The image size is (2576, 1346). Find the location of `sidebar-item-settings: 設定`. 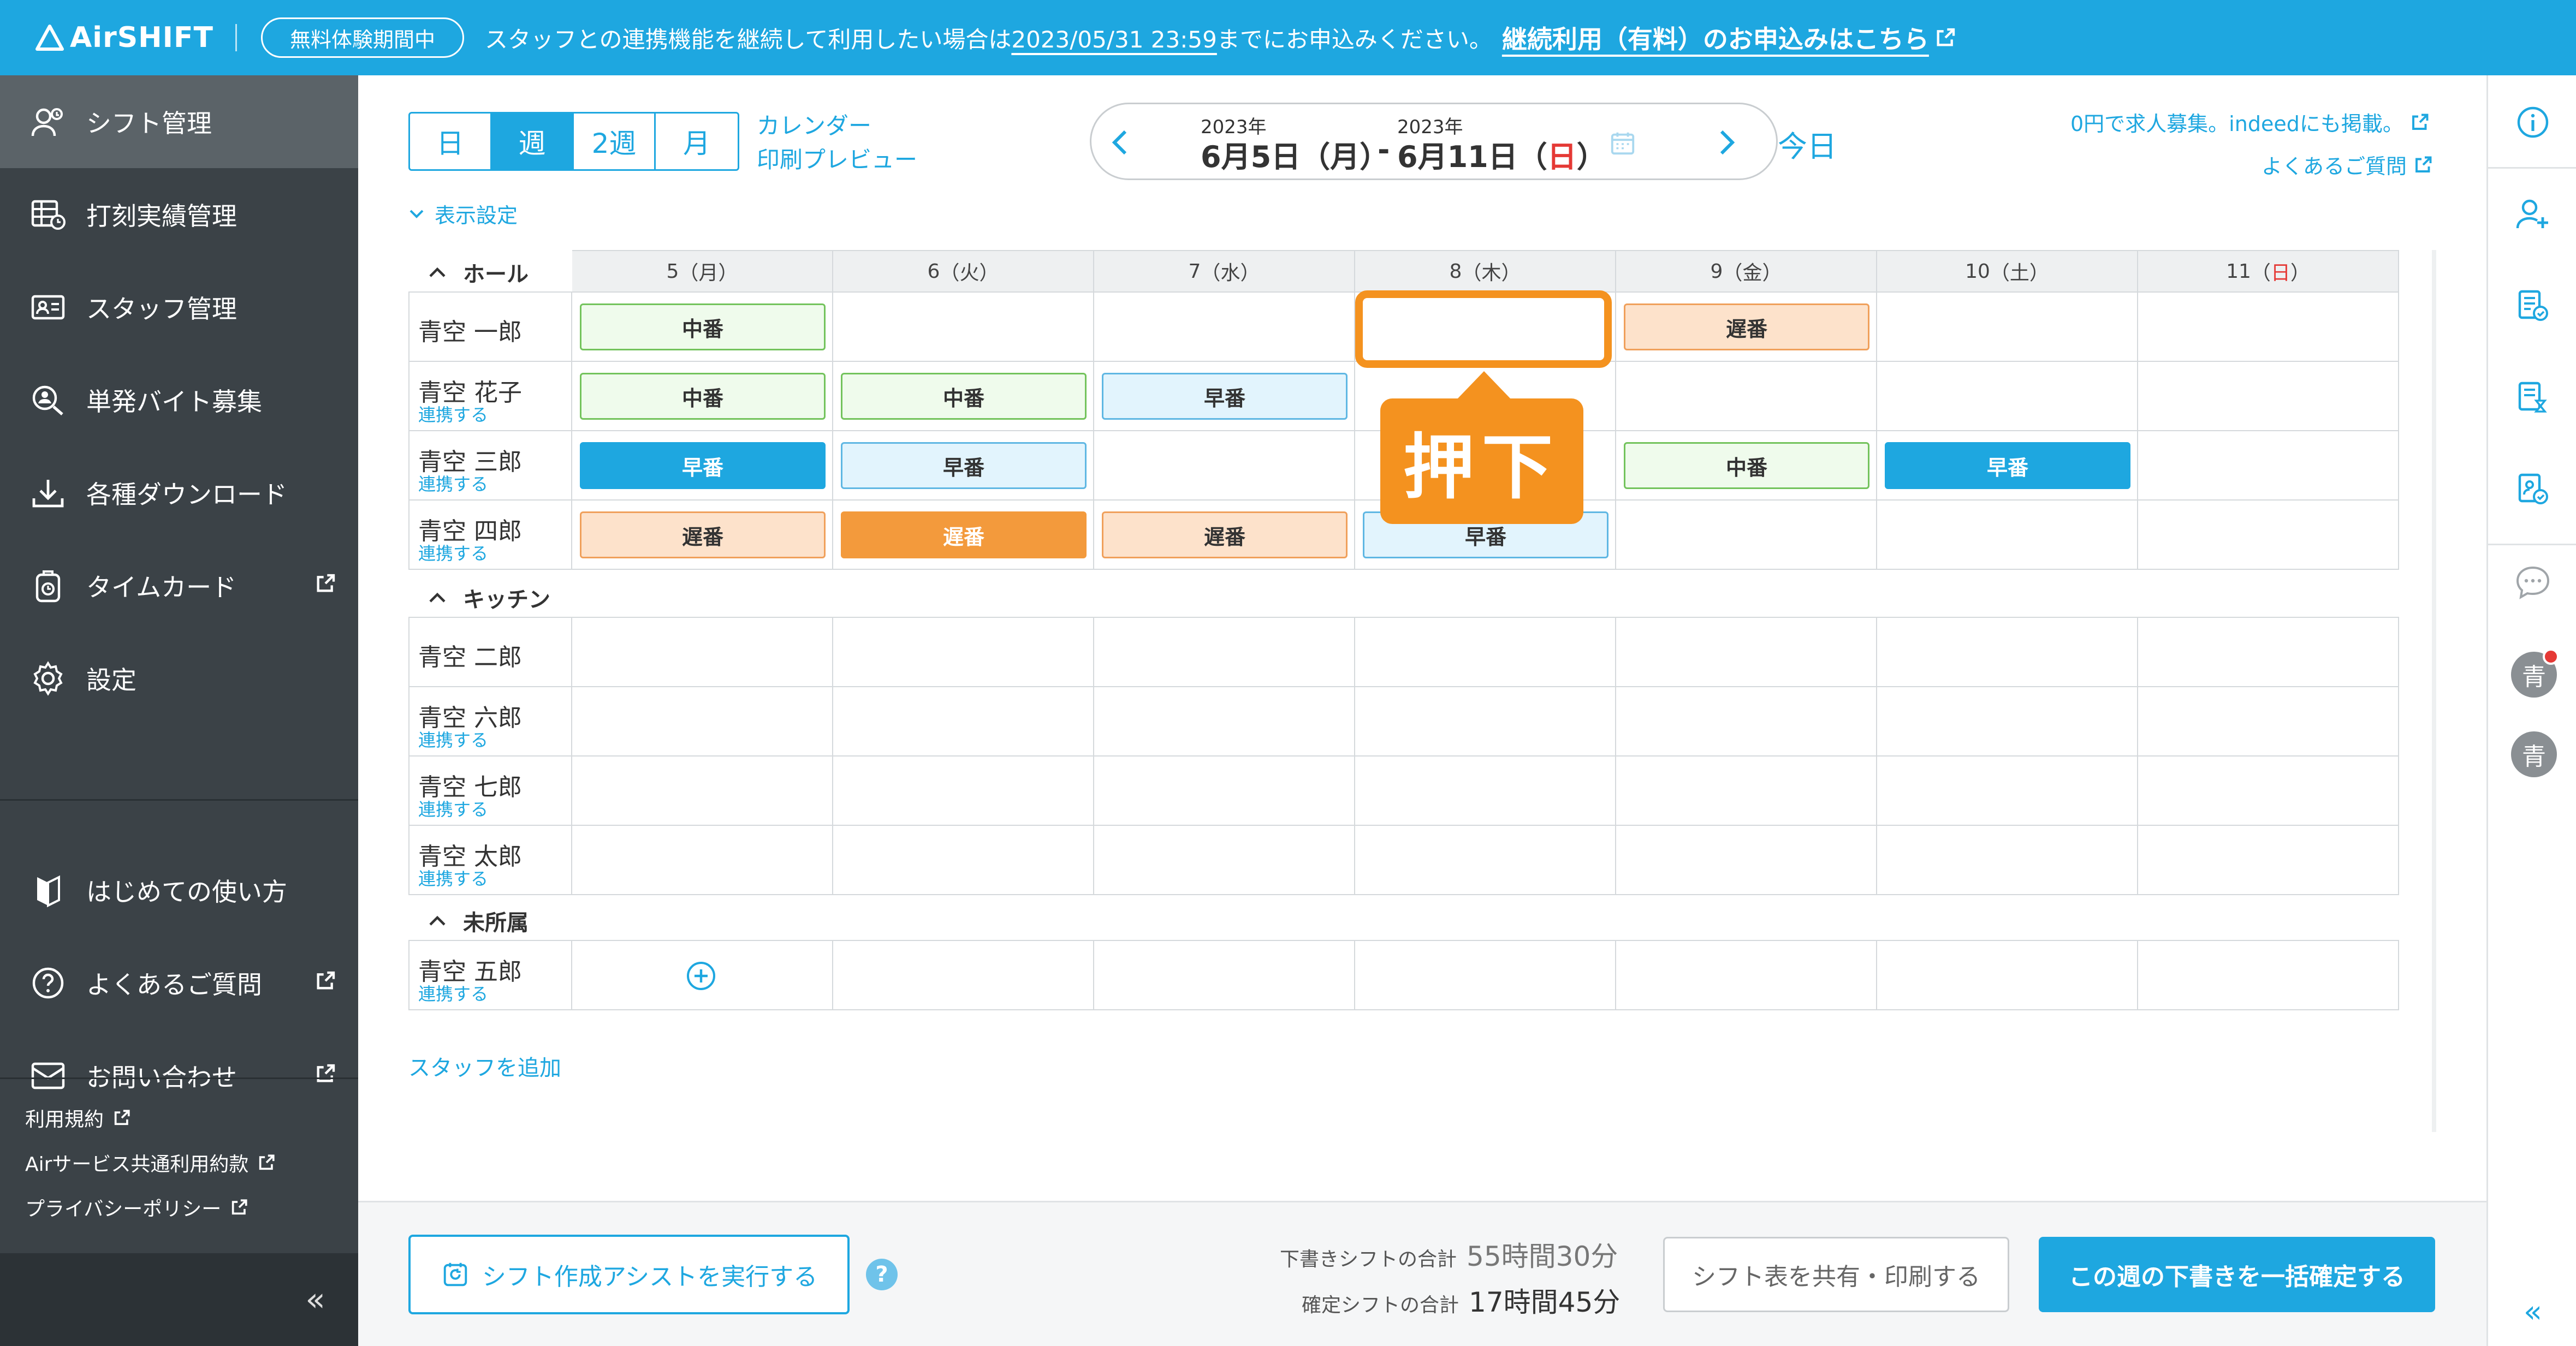

sidebar-item-settings: 設定 is located at coordinates (179, 678).